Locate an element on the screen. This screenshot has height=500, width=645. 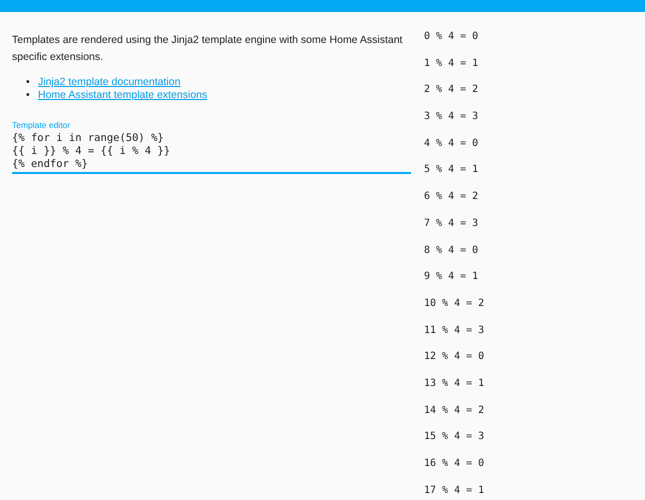
result-line: 14 % 4 = 2 is located at coordinates (454, 410).